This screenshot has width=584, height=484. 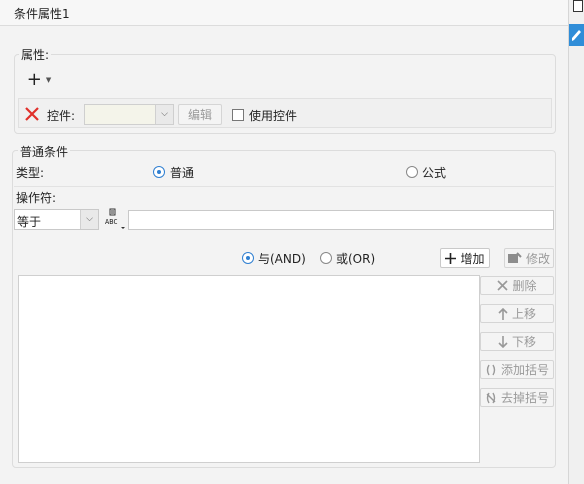 I want to click on move-down-button: 下移, so click(x=517, y=341).